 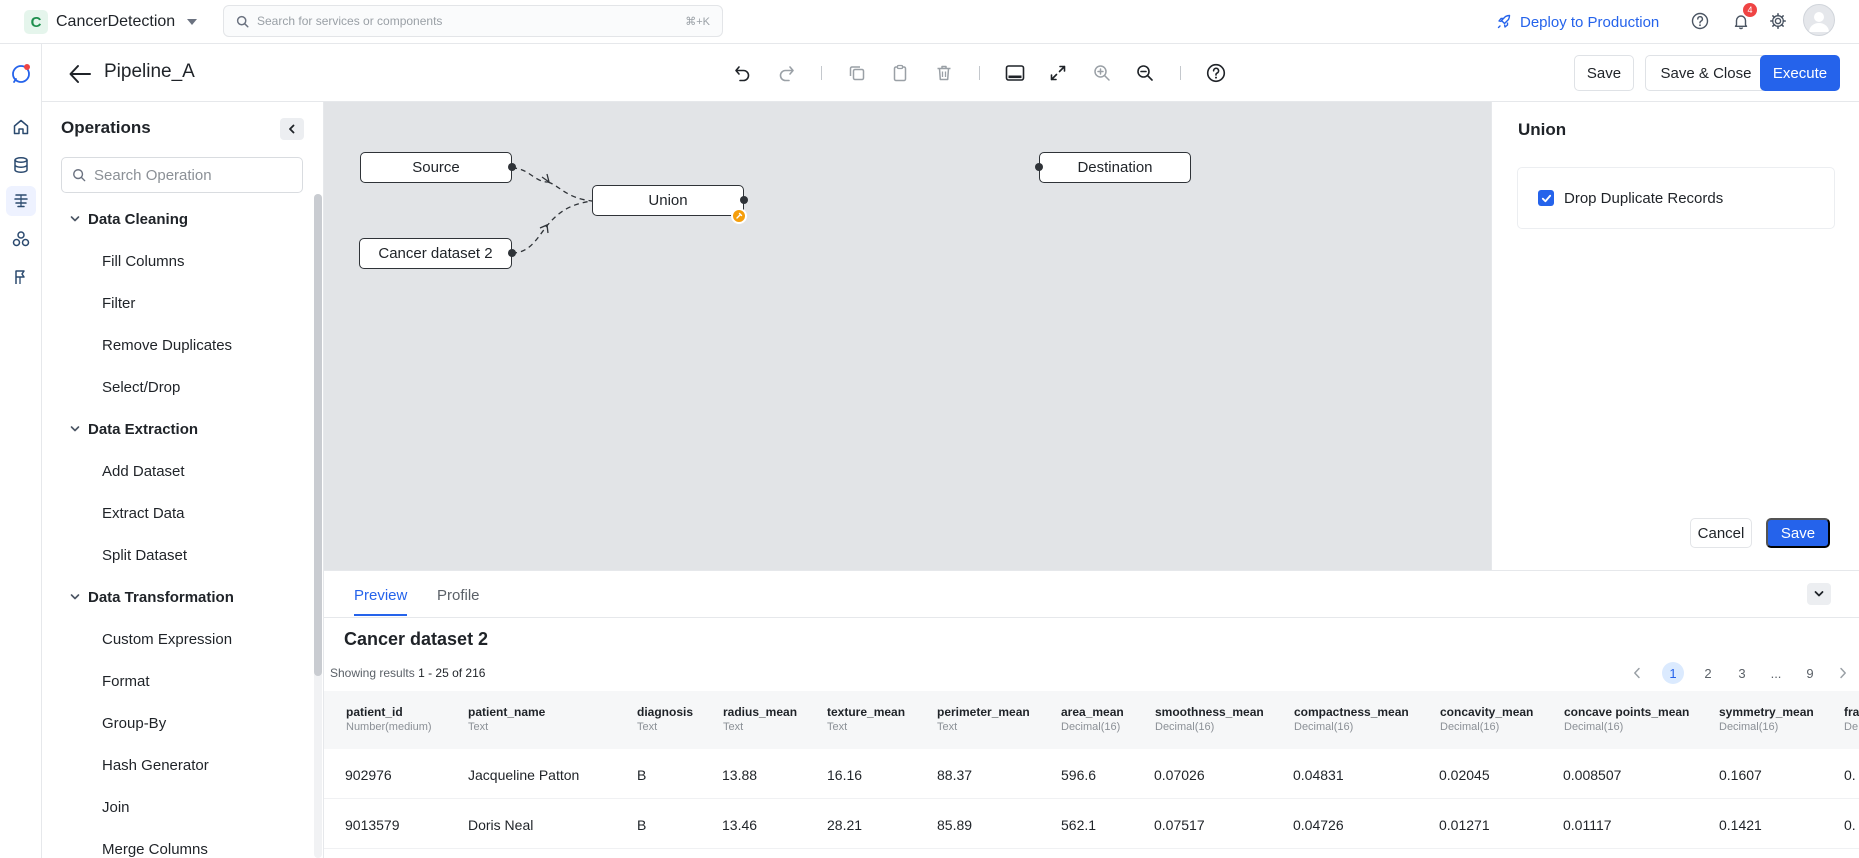 What do you see at coordinates (665, 712) in the screenshot?
I see `col-header: diagnosis` at bounding box center [665, 712].